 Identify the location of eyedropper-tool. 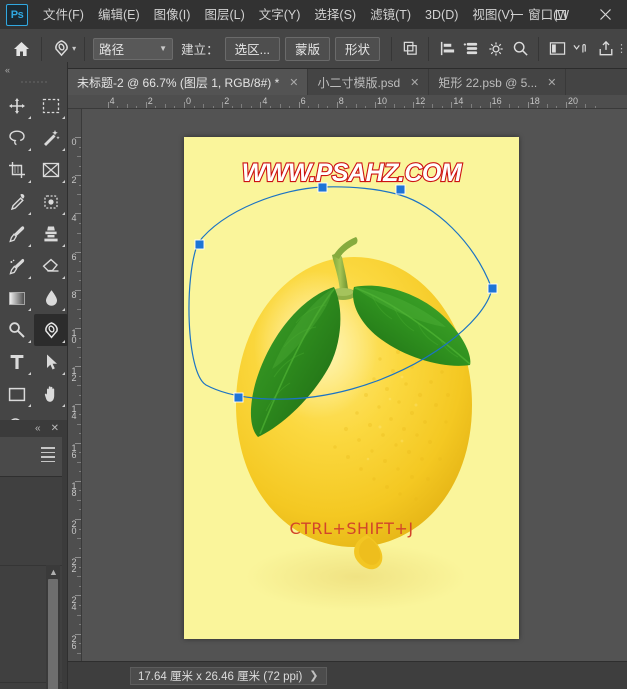
(17, 202).